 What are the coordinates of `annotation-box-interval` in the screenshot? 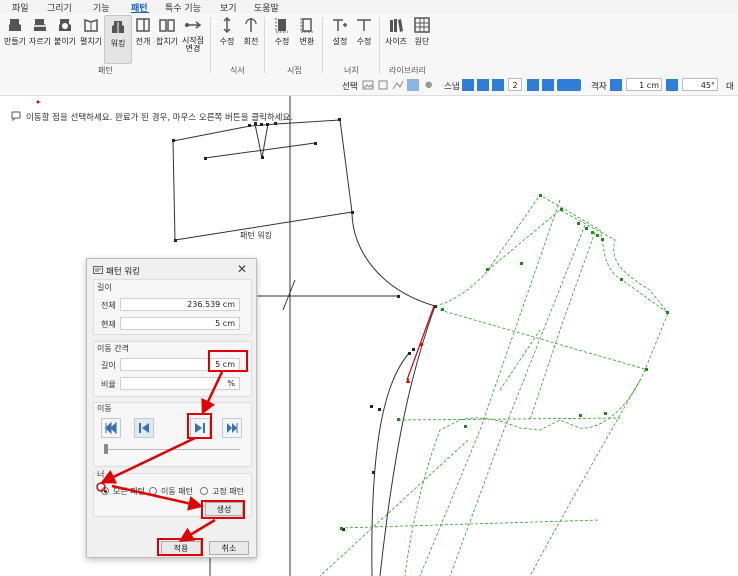 It's located at (228, 361).